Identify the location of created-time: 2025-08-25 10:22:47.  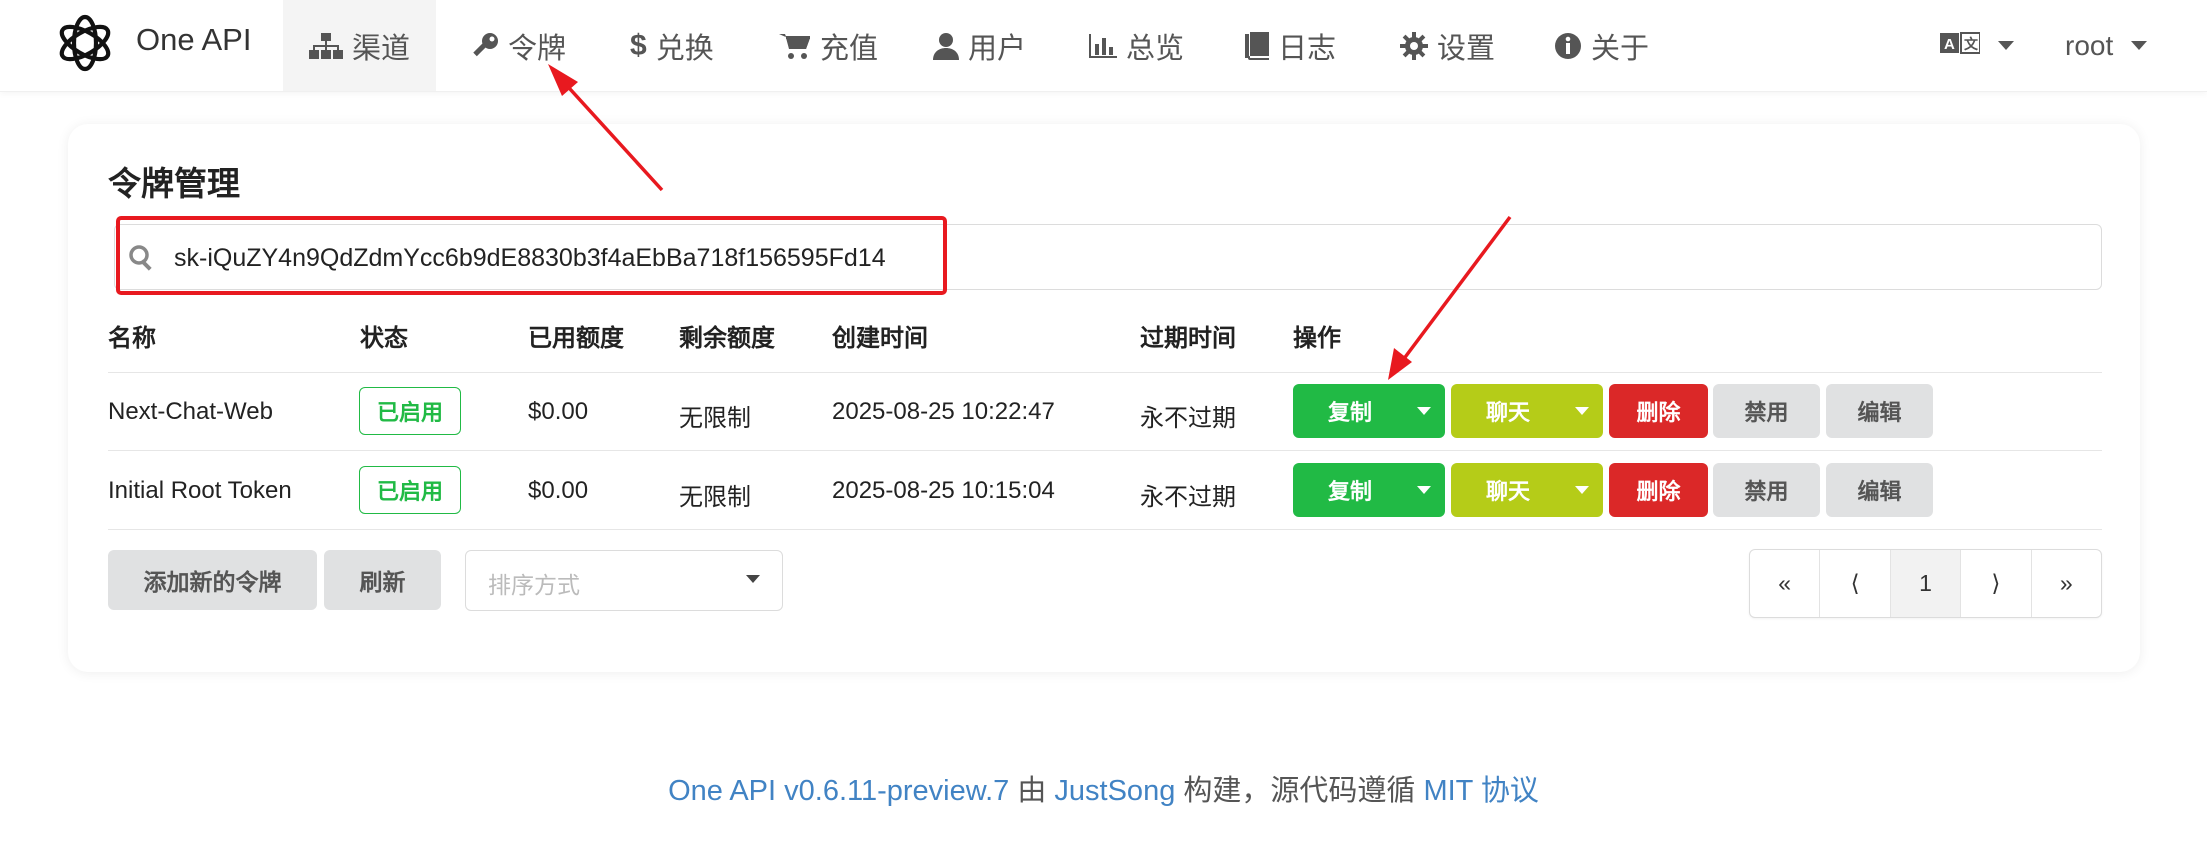
(943, 411).